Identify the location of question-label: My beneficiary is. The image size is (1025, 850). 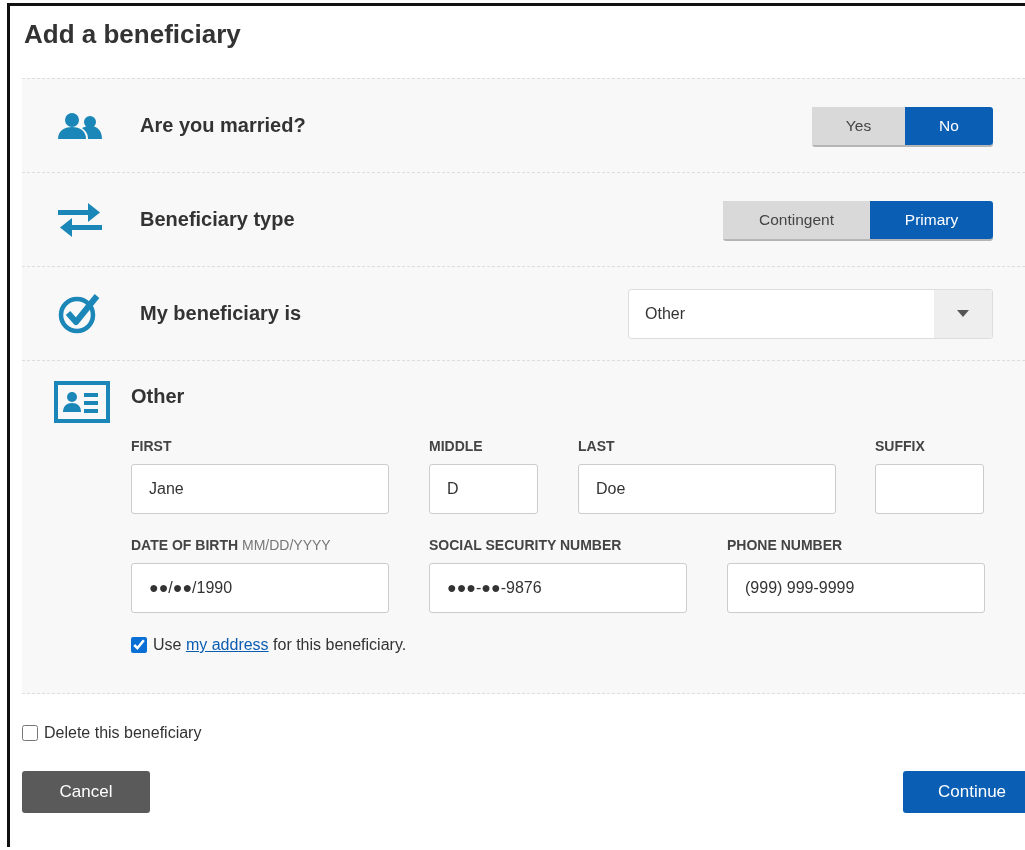
(221, 313).